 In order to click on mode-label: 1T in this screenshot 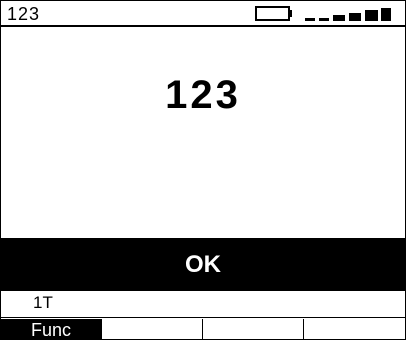, I will do `click(43, 302)`.